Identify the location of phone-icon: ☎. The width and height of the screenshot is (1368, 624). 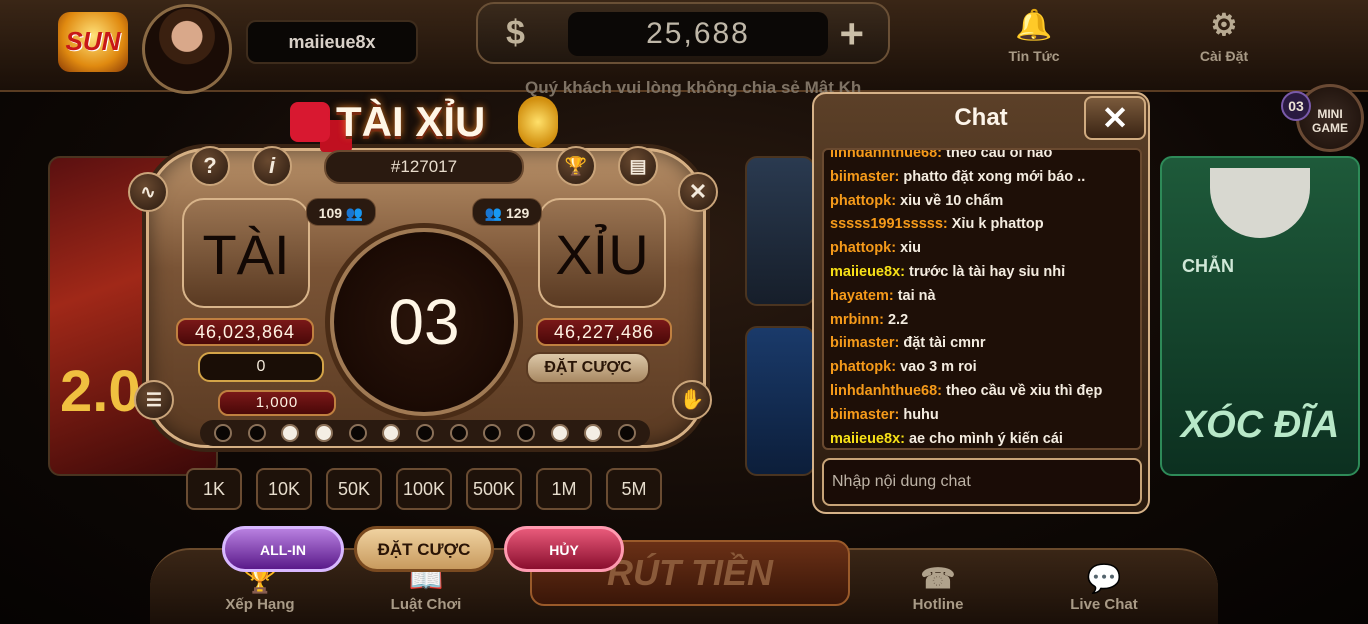
(938, 578).